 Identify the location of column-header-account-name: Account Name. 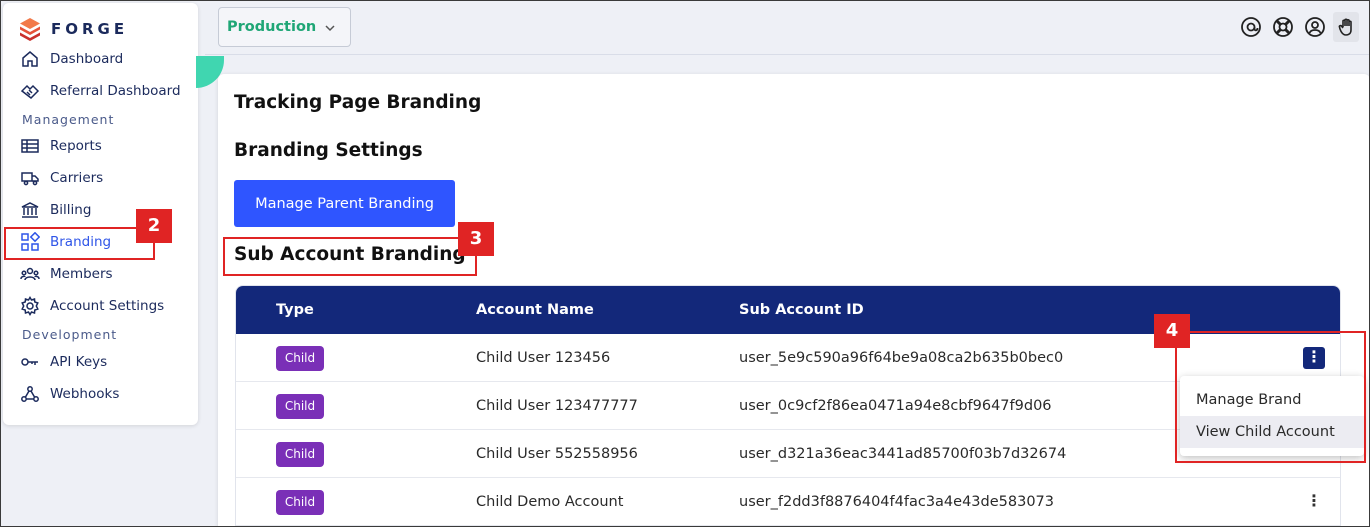
(535, 310).